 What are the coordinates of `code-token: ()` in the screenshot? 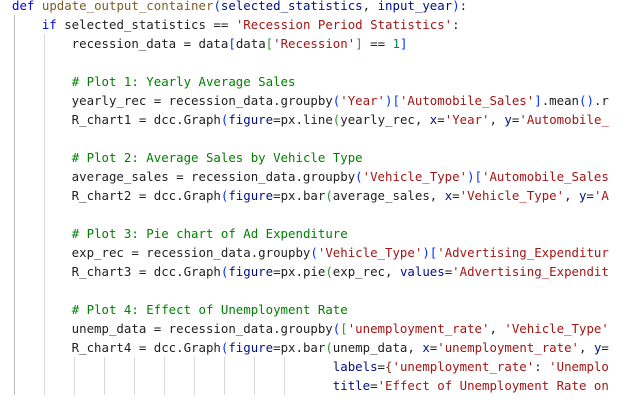 It's located at (586, 100).